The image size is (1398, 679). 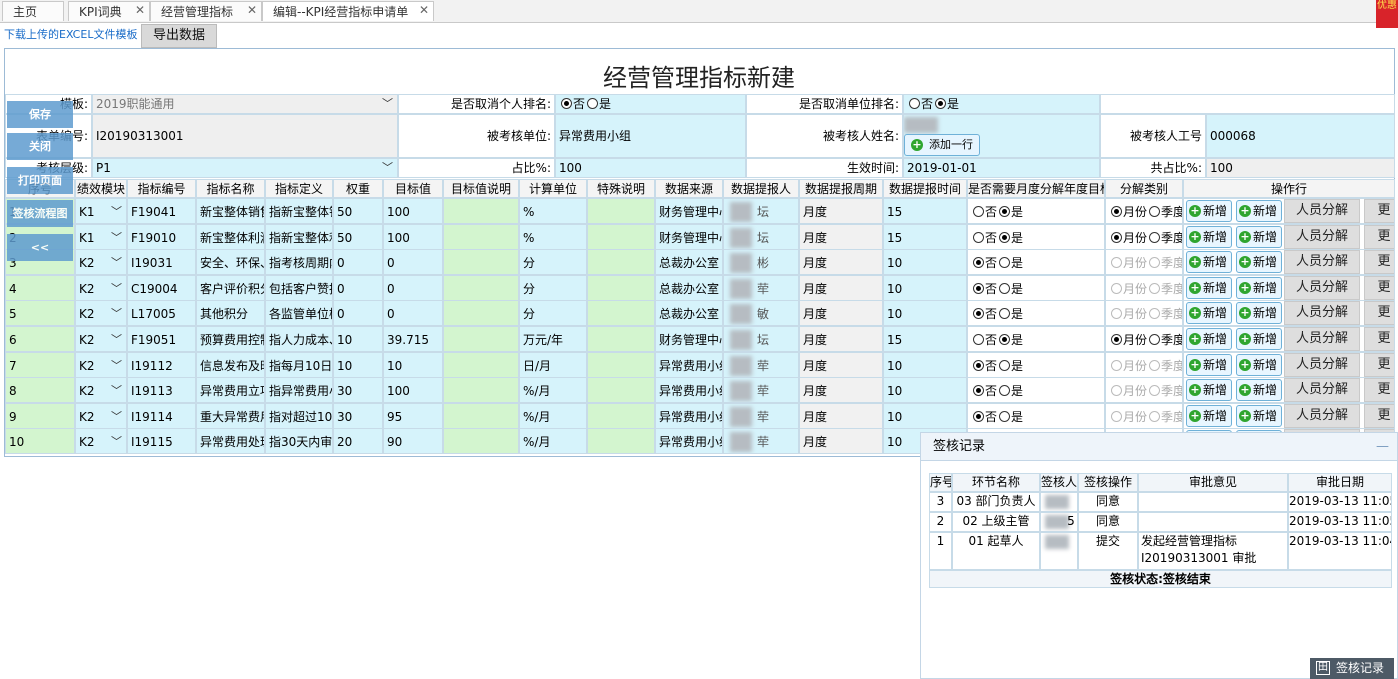 What do you see at coordinates (1382, 446) in the screenshot?
I see `minimize-icon: —` at bounding box center [1382, 446].